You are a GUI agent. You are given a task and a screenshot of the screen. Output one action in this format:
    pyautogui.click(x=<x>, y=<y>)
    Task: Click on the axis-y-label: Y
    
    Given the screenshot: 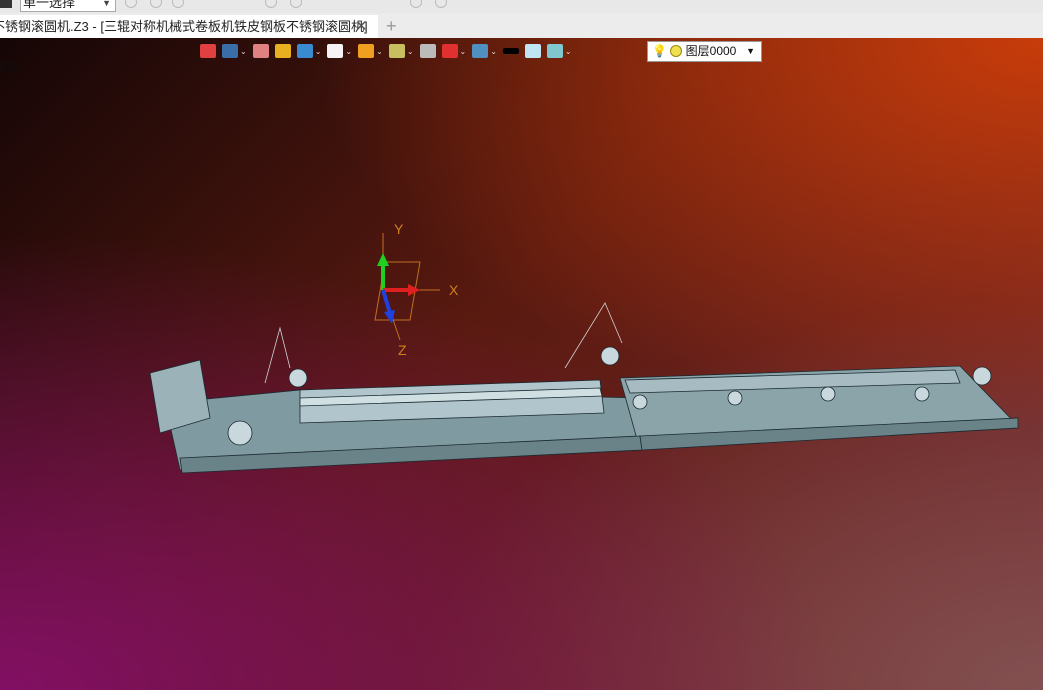 What is the action you would take?
    pyautogui.click(x=399, y=229)
    